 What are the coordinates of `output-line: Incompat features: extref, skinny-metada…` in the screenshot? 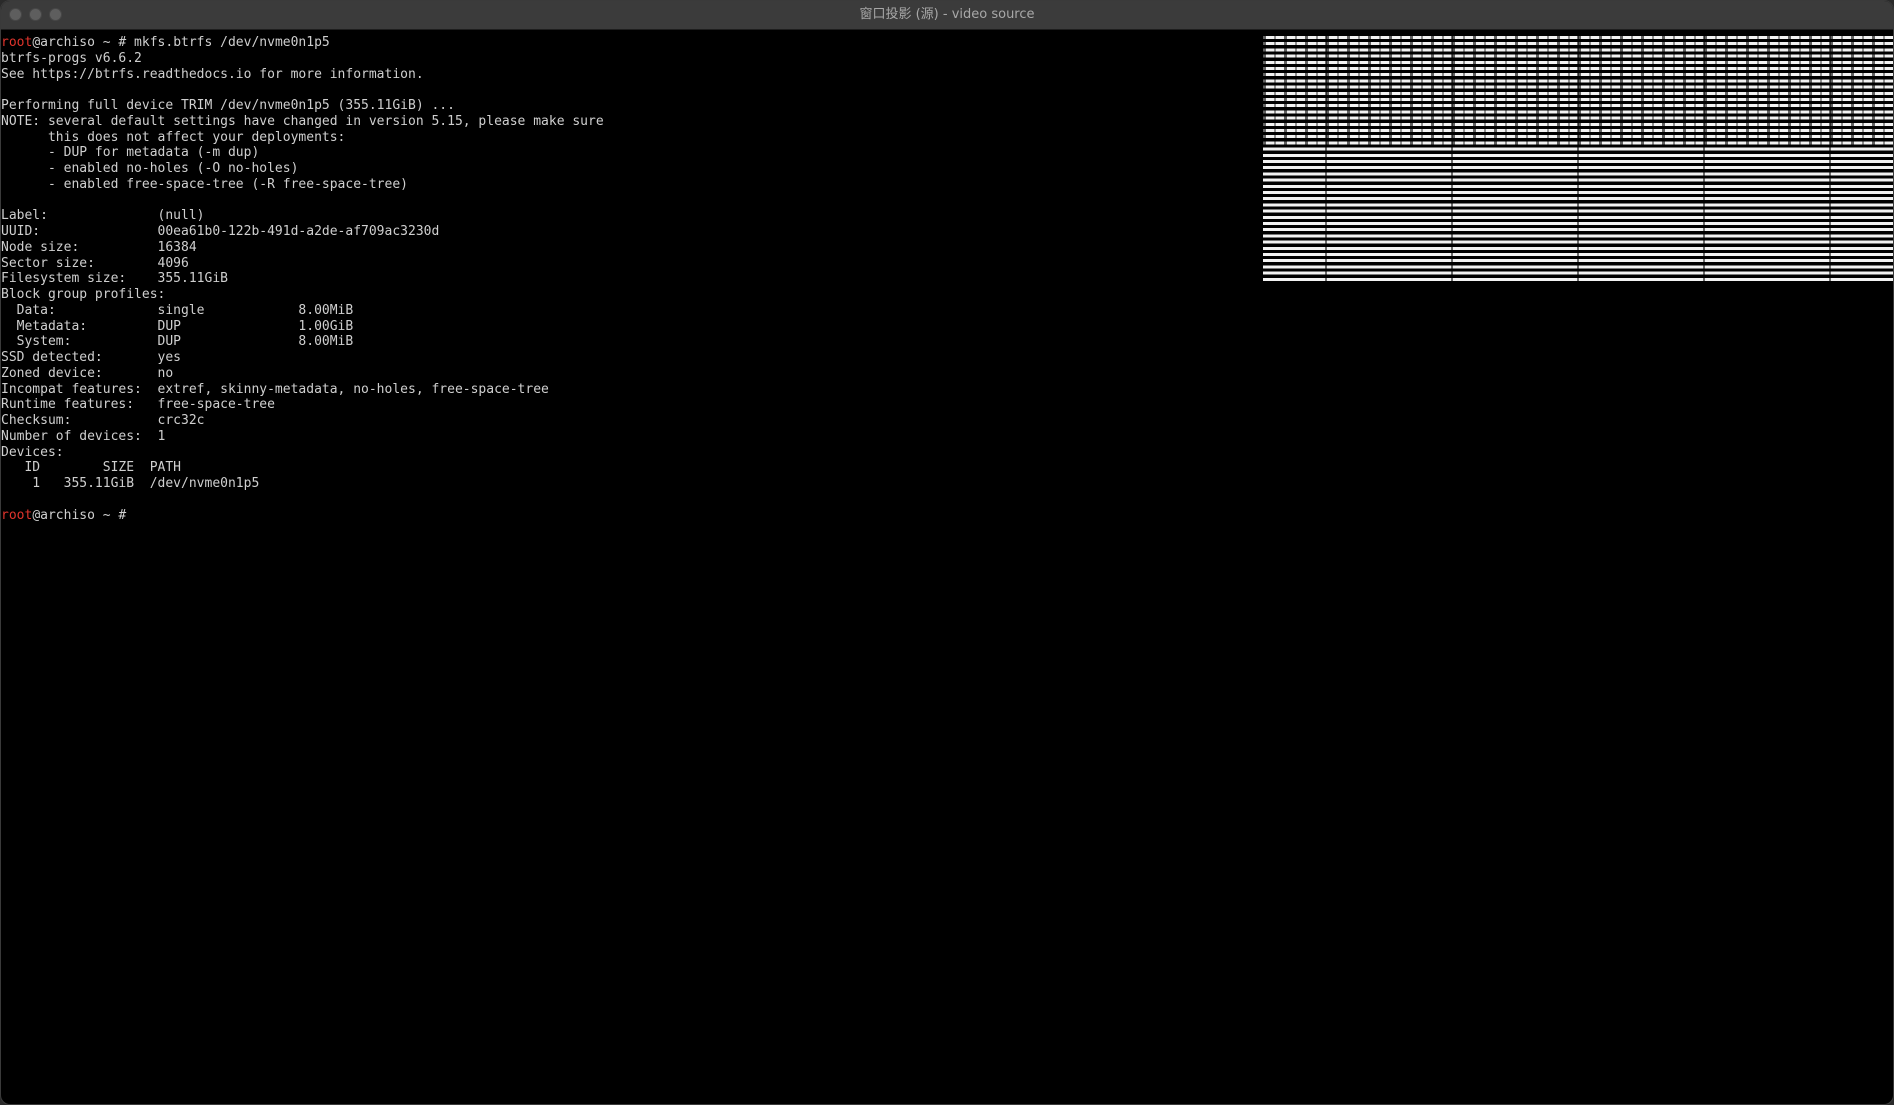 It's located at (275, 389).